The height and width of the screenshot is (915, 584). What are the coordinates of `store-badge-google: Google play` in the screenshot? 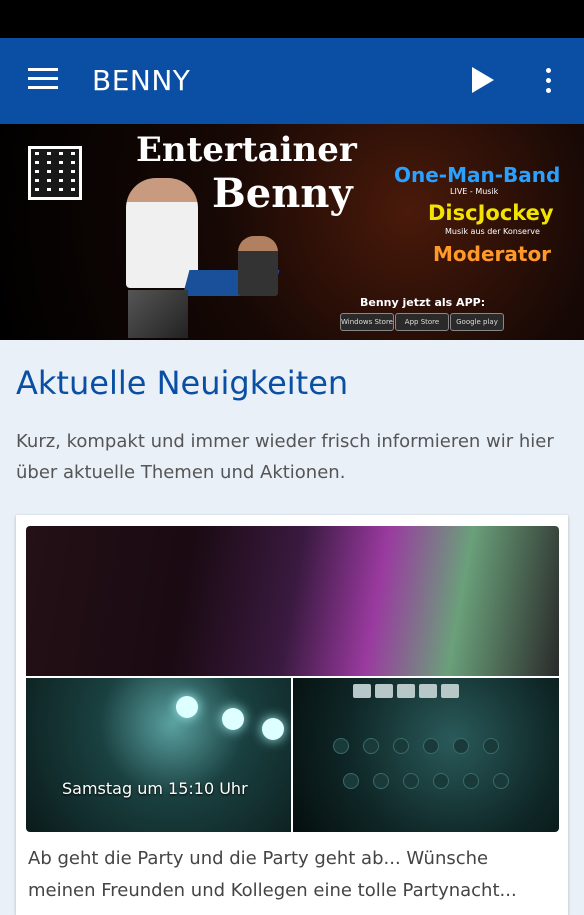 It's located at (477, 322).